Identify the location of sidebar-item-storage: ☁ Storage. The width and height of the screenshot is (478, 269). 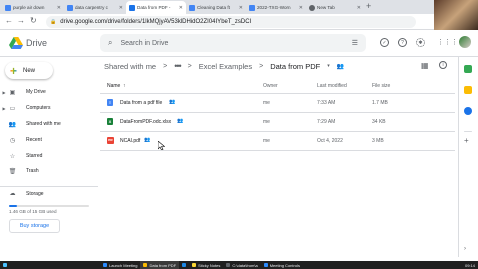
(49, 193).